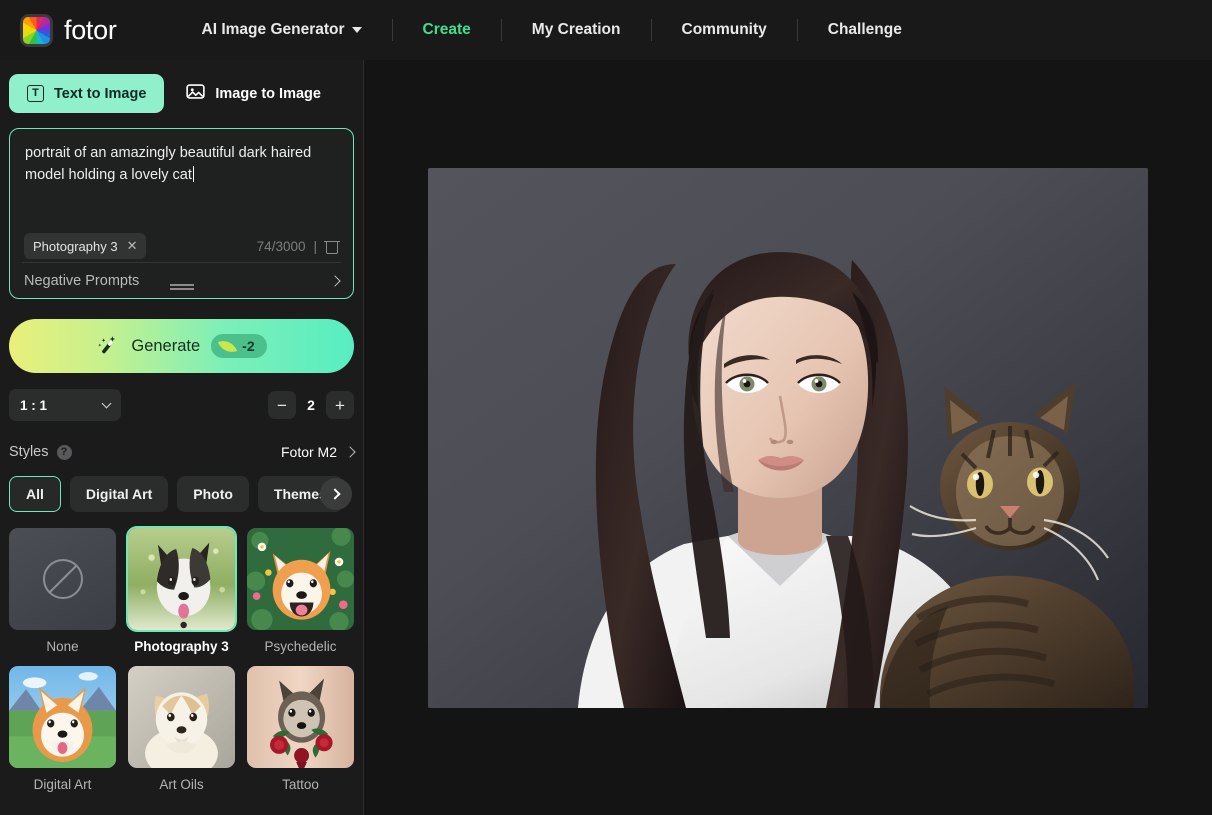 This screenshot has height=815, width=1212. Describe the element at coordinates (34, 405) in the screenshot. I see `aspect-ratio-value: 1` at that location.